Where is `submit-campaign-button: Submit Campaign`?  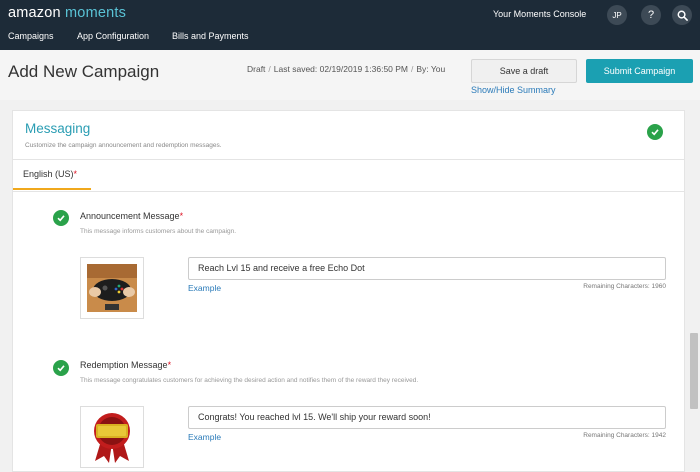
submit-campaign-button: Submit Campaign is located at coordinates (639, 71).